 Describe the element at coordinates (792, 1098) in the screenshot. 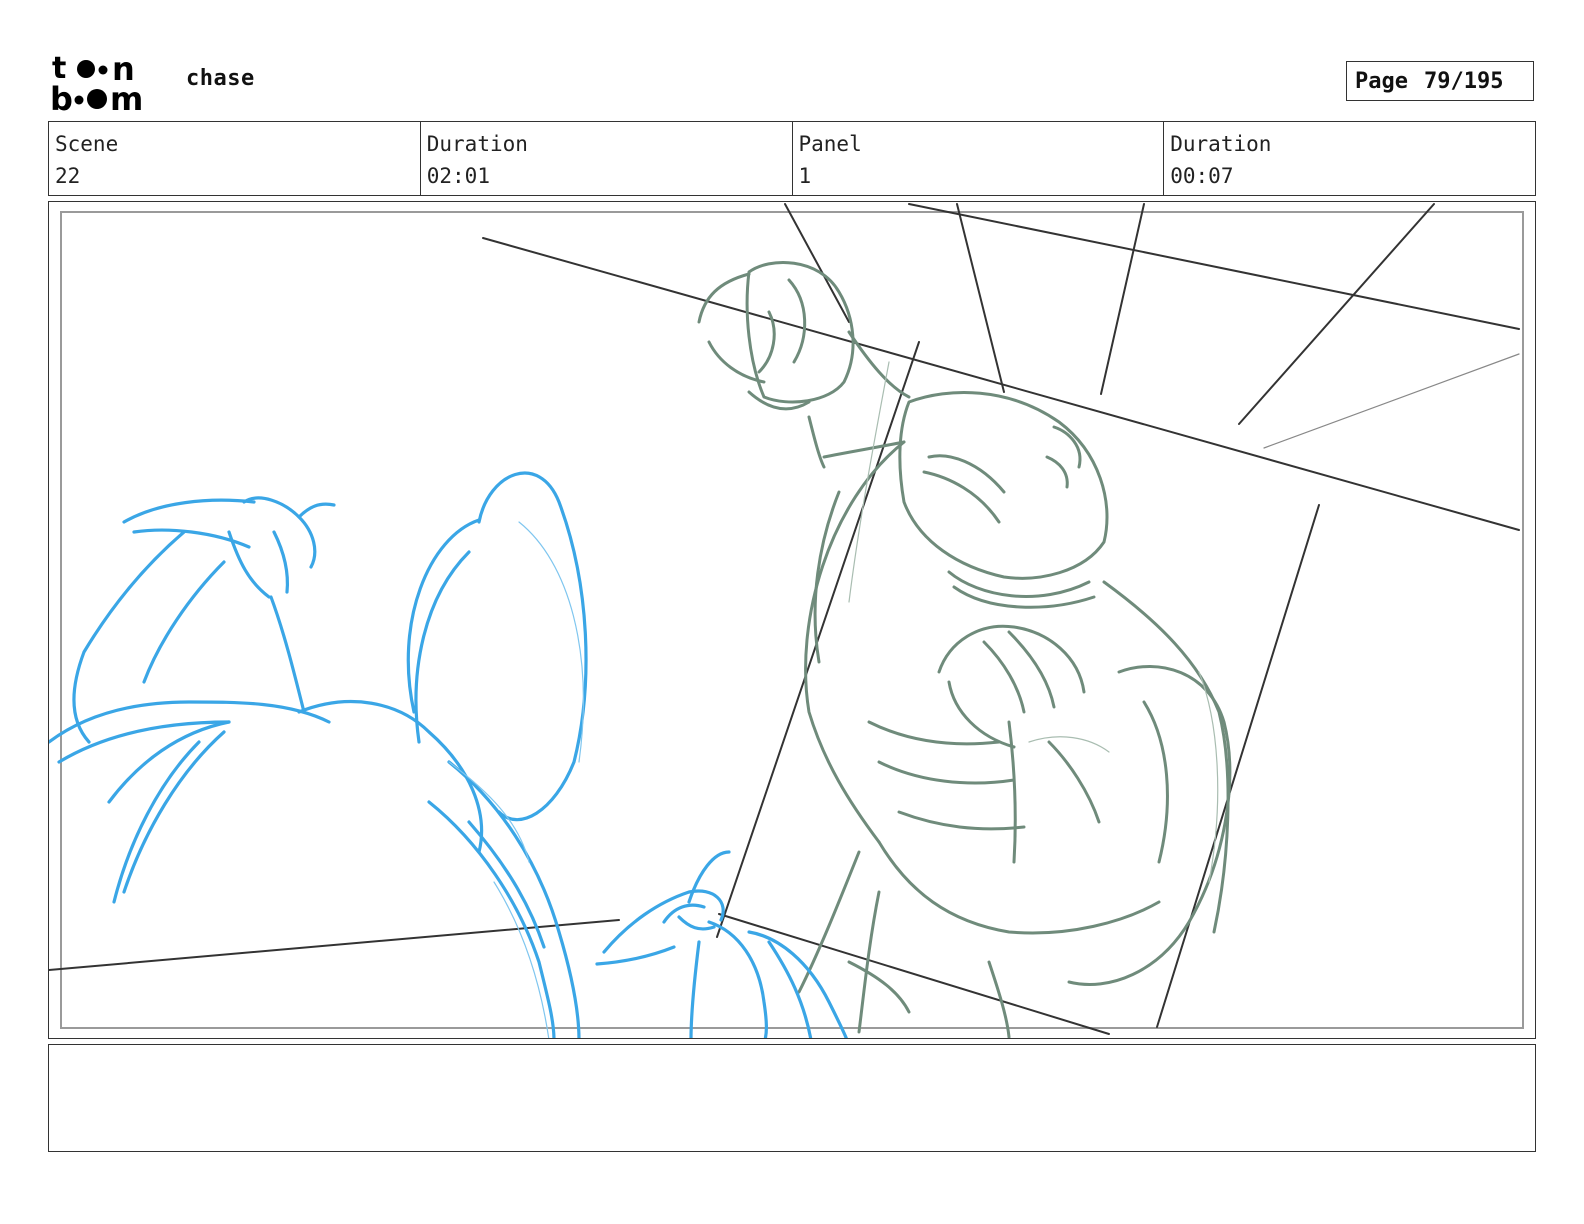

I see `panel-notes` at that location.